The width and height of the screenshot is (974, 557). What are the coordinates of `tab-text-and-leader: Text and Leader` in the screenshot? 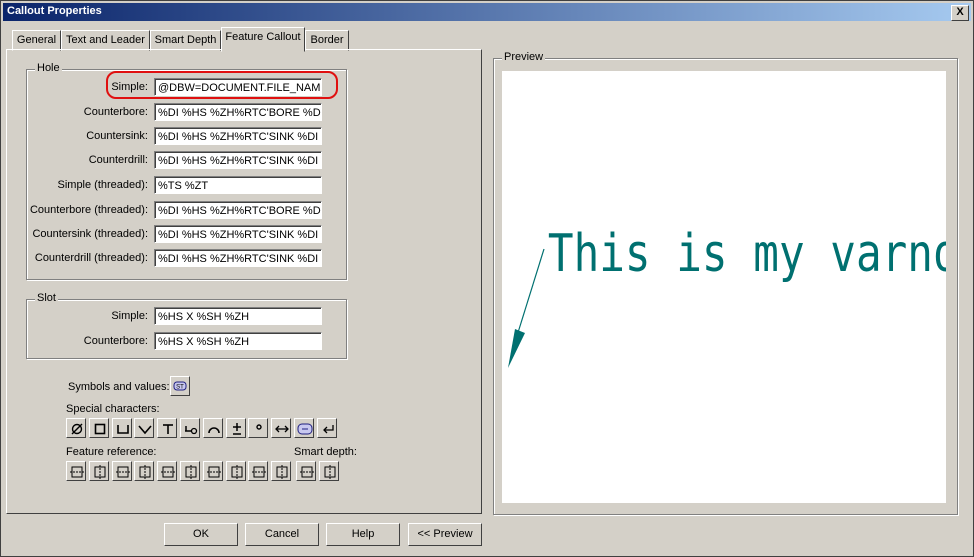 It's located at (105, 40).